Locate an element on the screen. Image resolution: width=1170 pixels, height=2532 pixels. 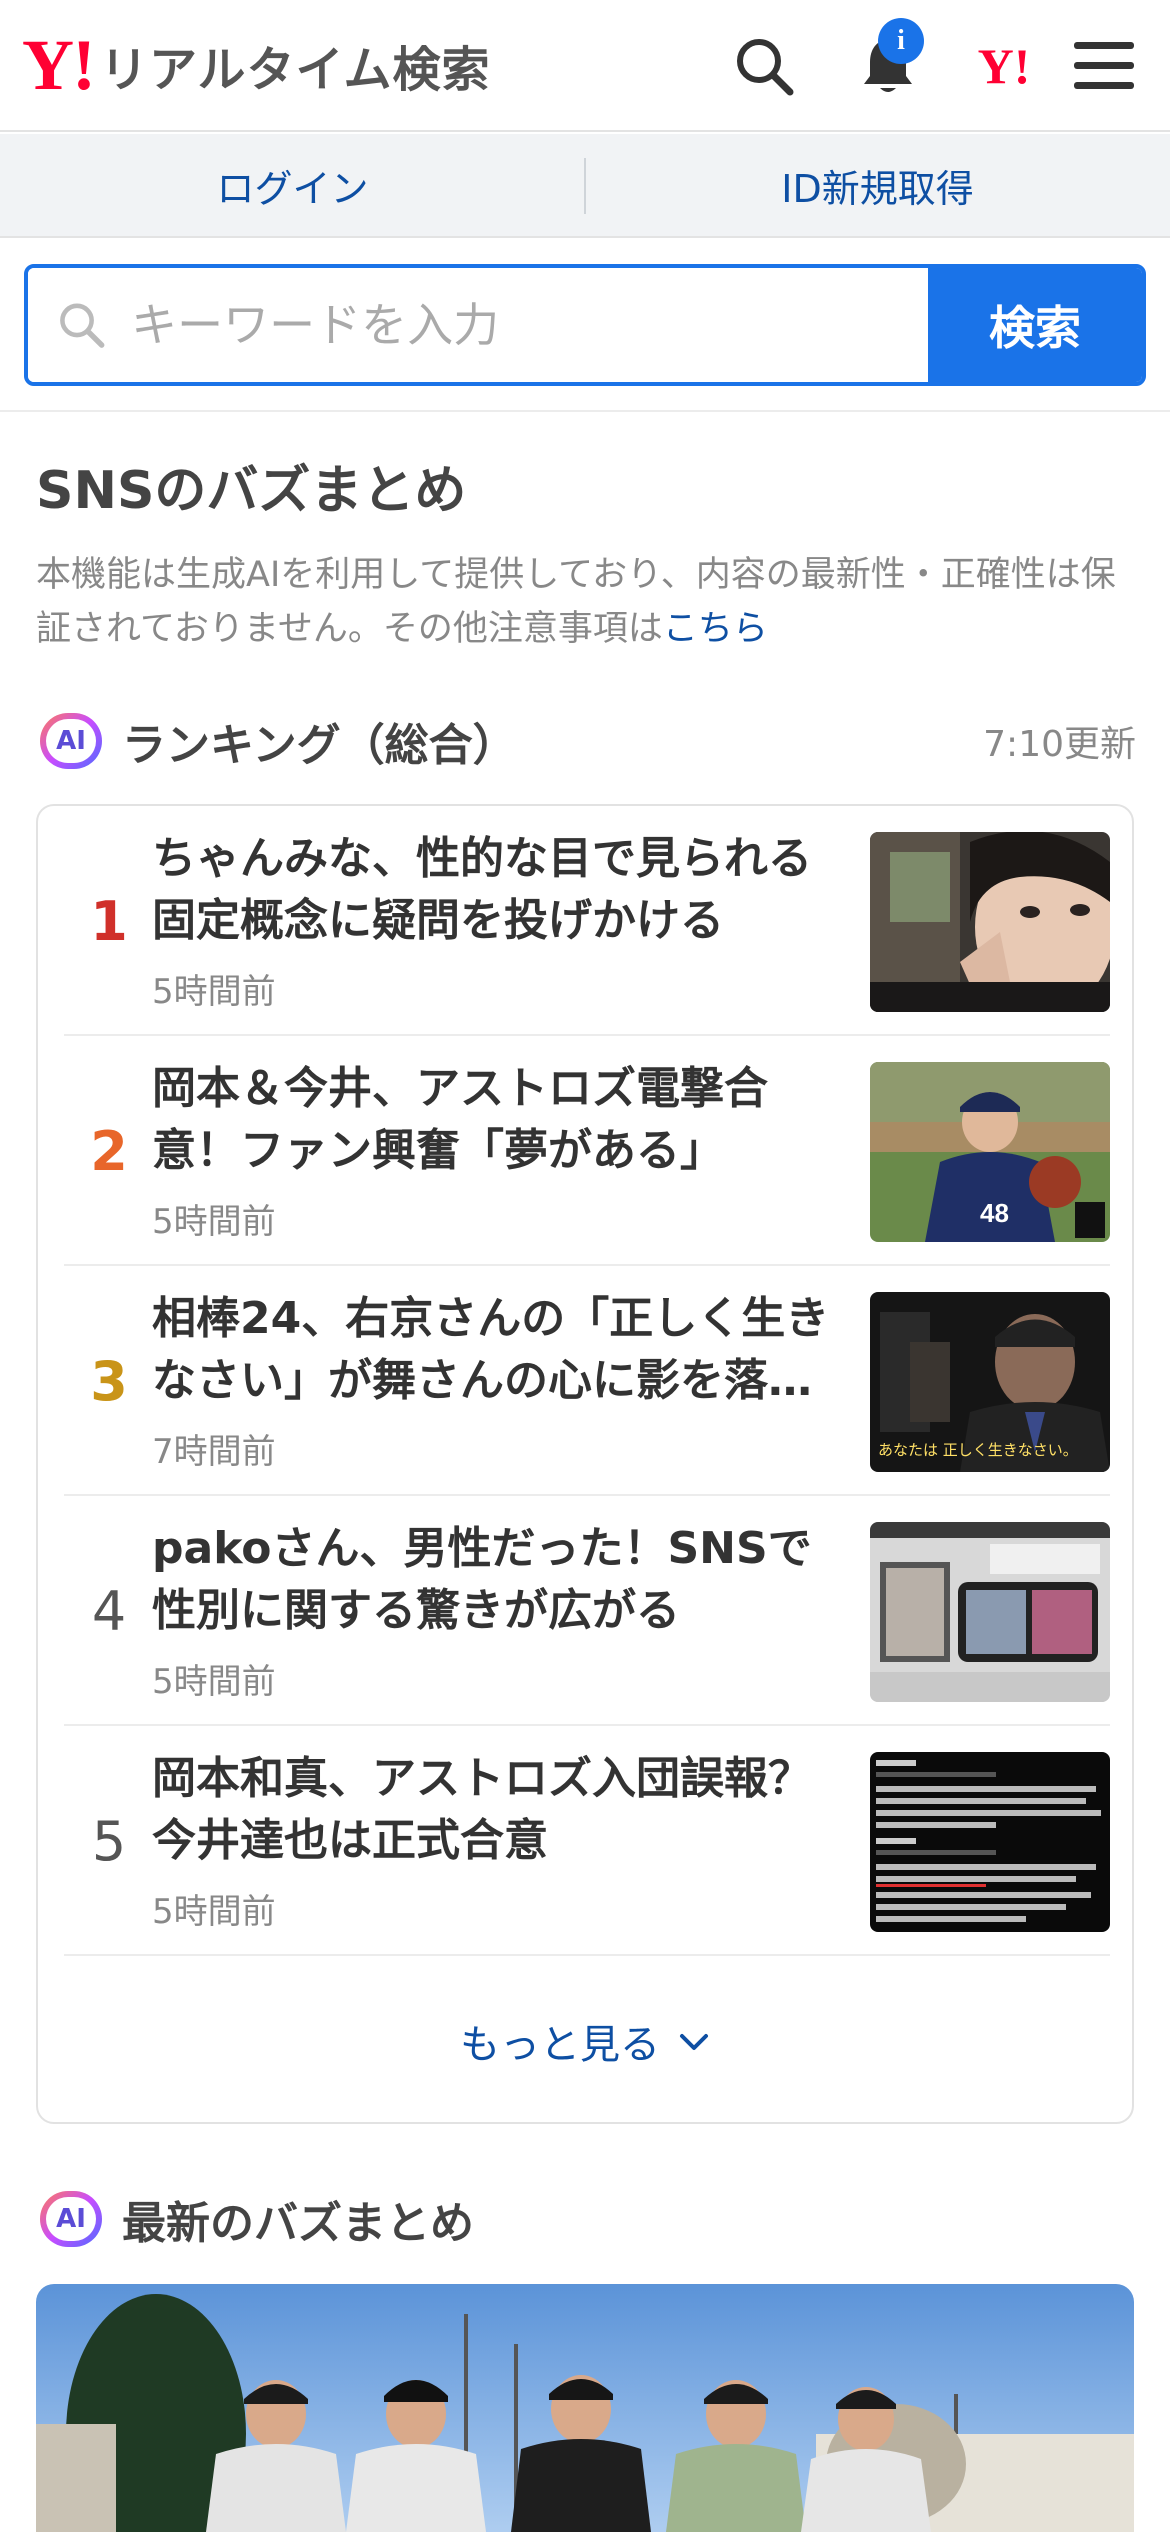
yahoo-logo-mark: Y! is located at coordinates (59, 65).